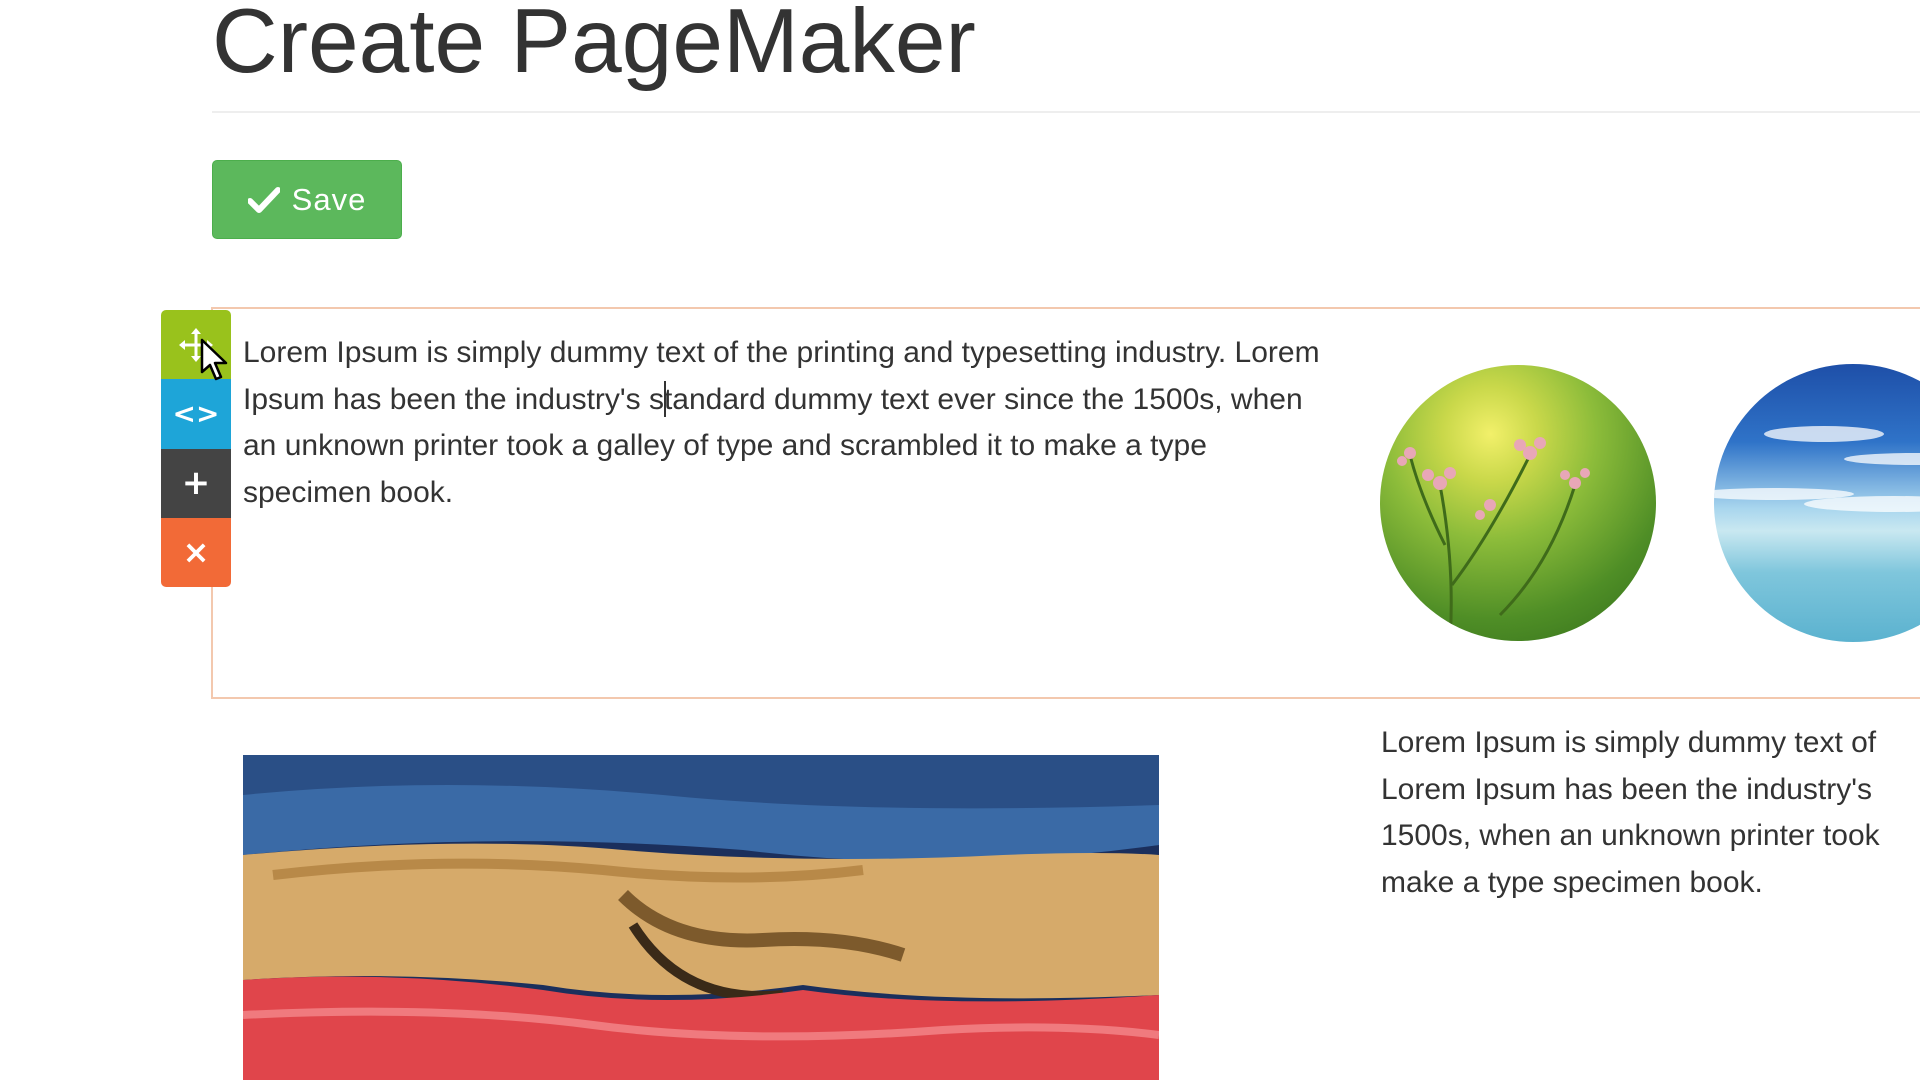 The height and width of the screenshot is (1080, 1920). Describe the element at coordinates (701, 917) in the screenshot. I see `folded-clothes-image` at that location.